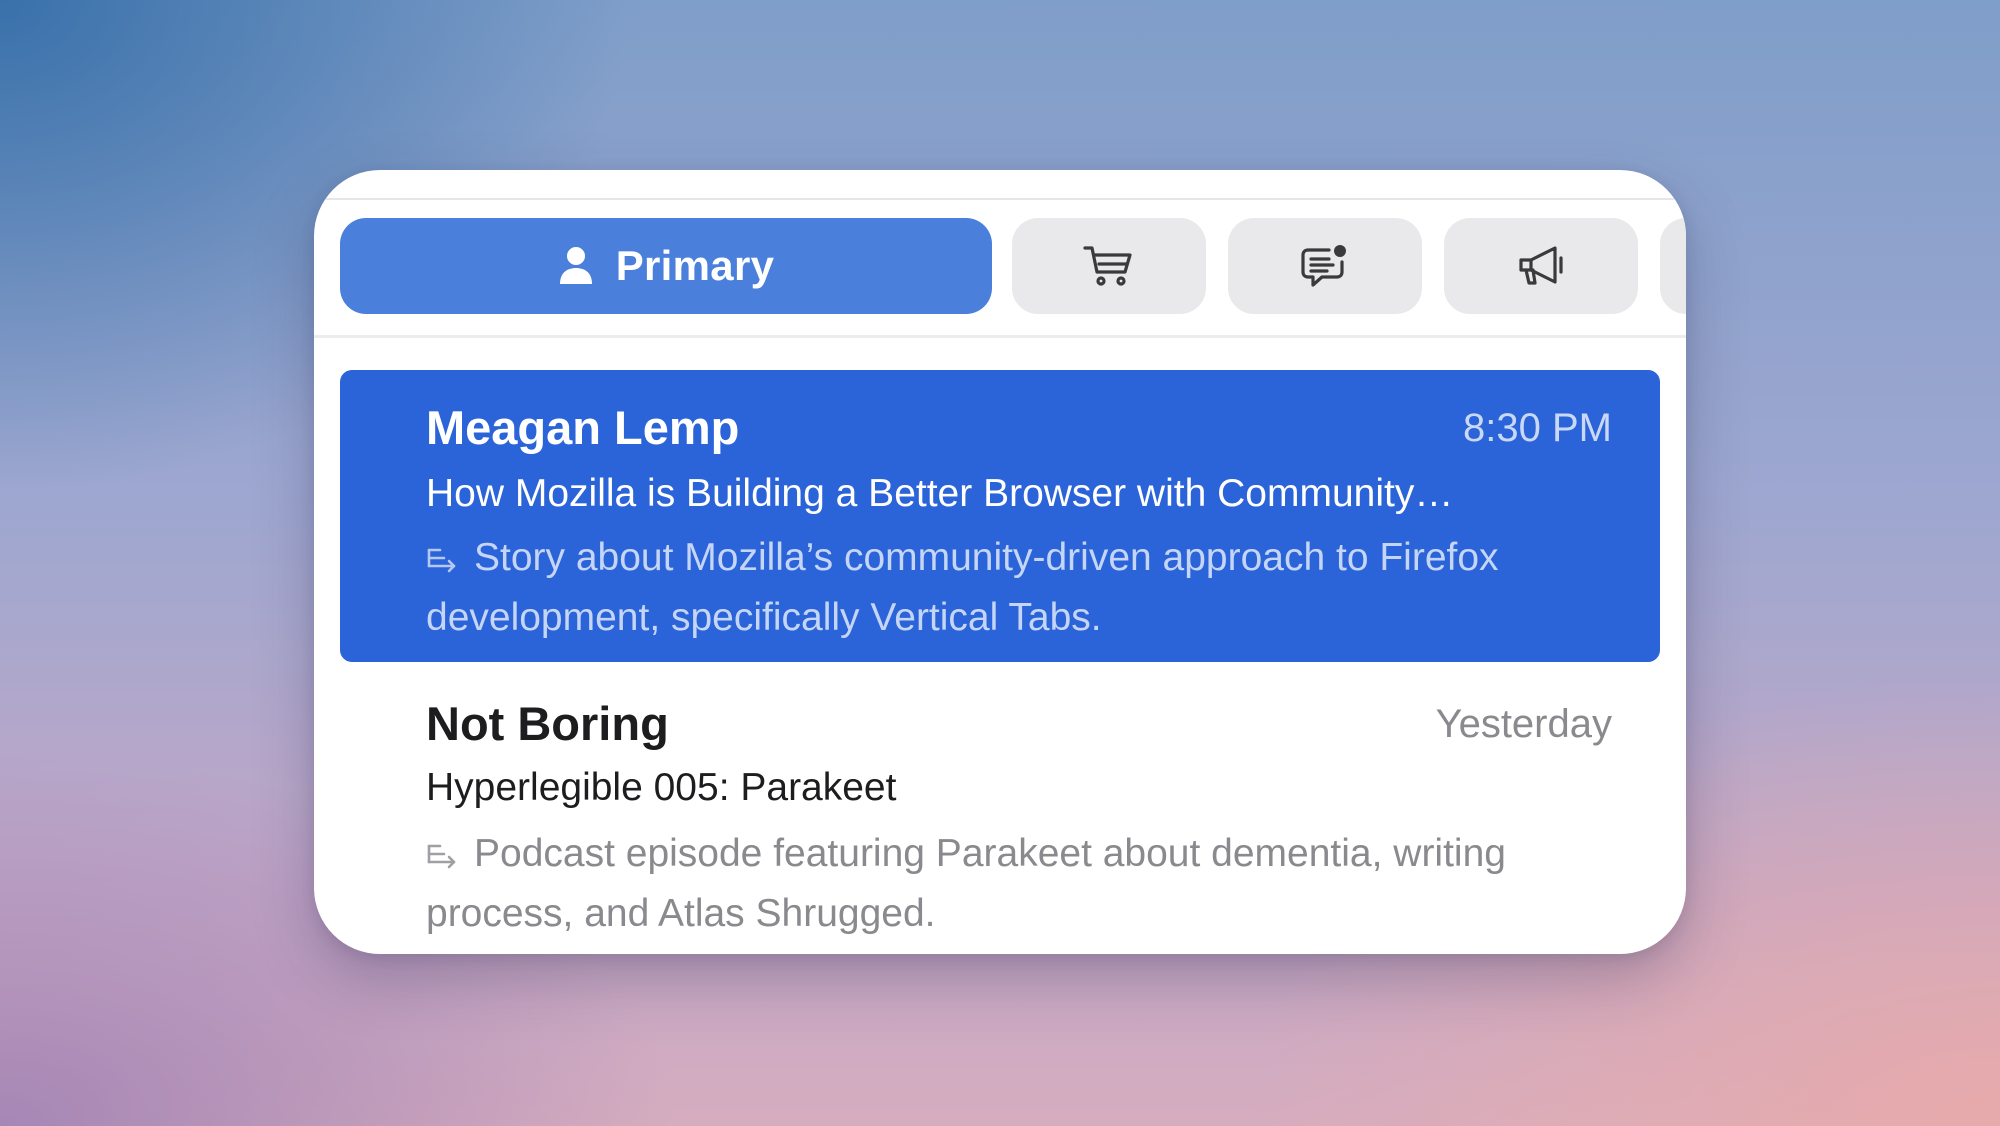 This screenshot has width=2000, height=1126. Describe the element at coordinates (583, 427) in the screenshot. I see `sender-name: Meagan Lemp` at that location.